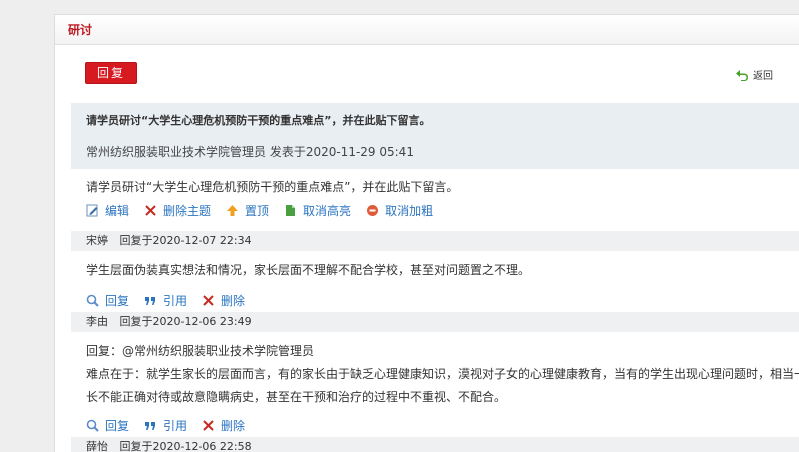 The height and width of the screenshot is (452, 799). I want to click on pin-topic-action: 置顶, so click(247, 210).